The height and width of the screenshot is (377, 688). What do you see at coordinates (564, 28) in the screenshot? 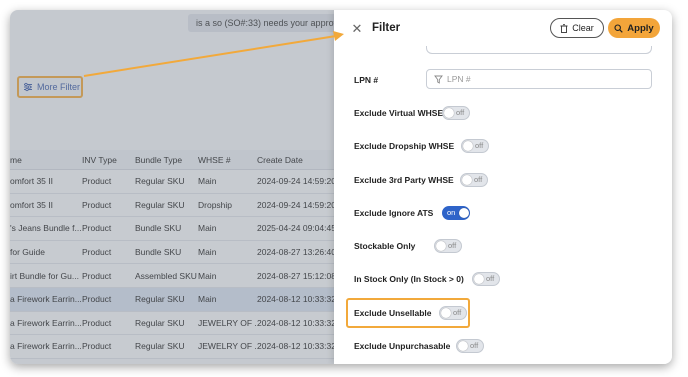
I see `trash-icon` at bounding box center [564, 28].